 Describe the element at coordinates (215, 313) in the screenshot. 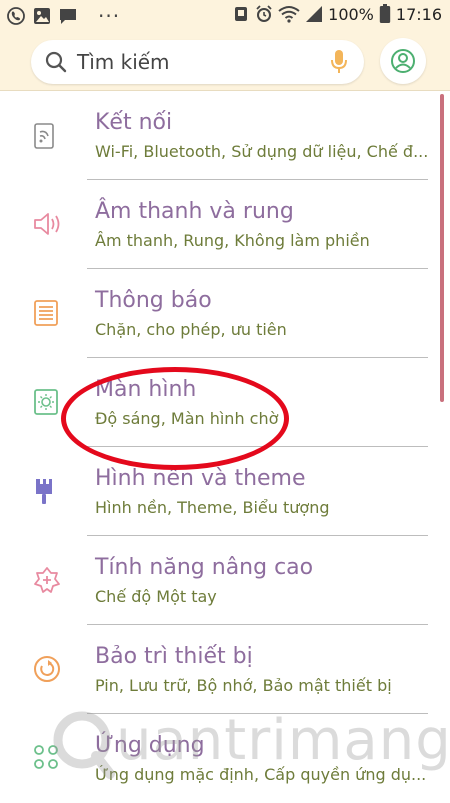

I see `settings-item-notifications: Thông báo Chặn, cho phép, ưu tiên` at that location.